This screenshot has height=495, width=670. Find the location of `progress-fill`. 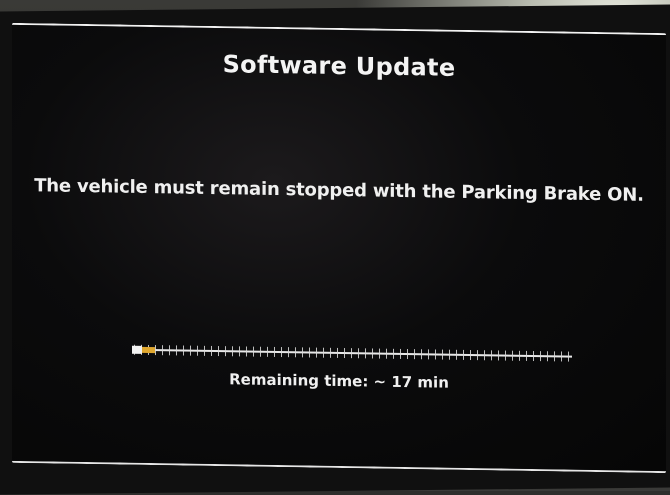

progress-fill is located at coordinates (148, 350).